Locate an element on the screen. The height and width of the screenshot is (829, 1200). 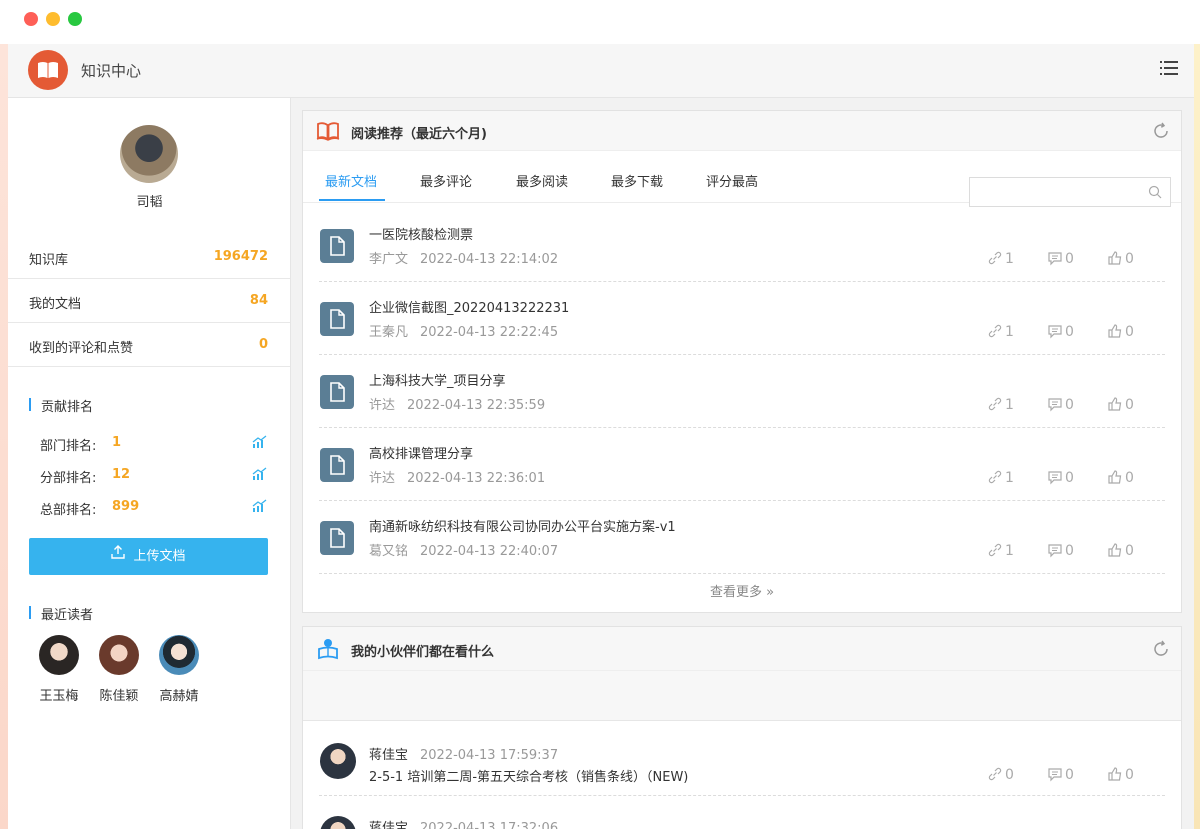
stat-comments-likes: 收到的评论和点赞 0 is located at coordinates (149, 345).